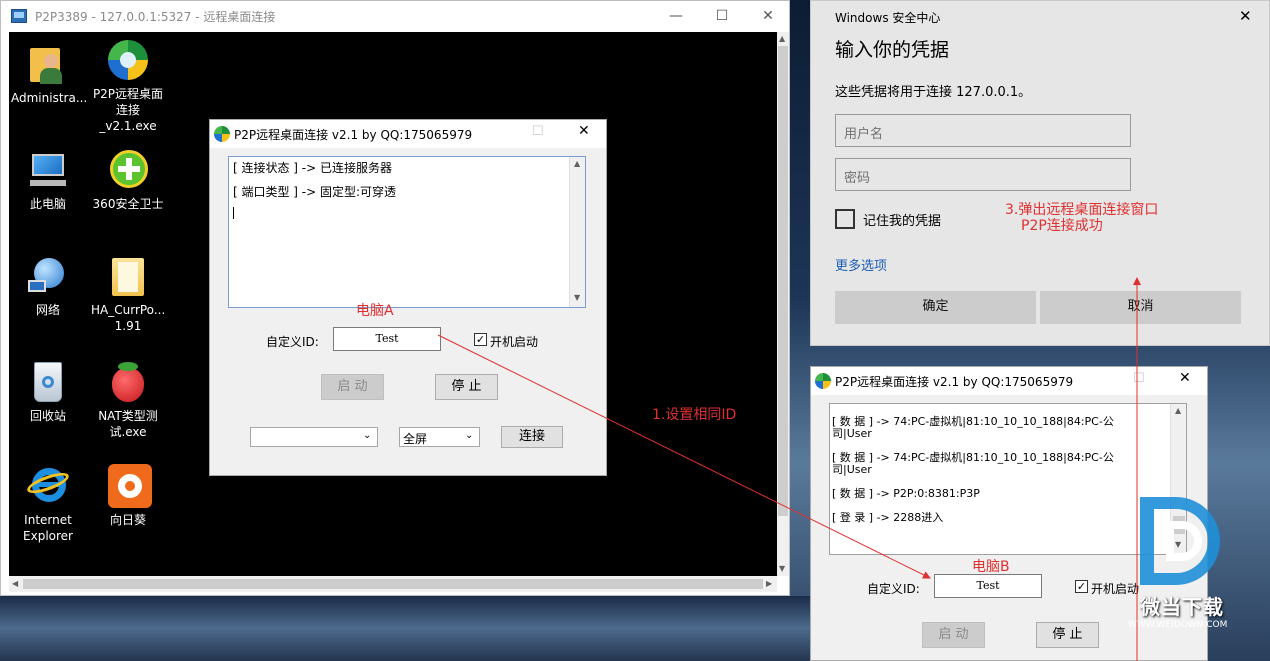 This screenshot has height=661, width=1270. I want to click on watermark-logo-icon, so click(1181, 542).